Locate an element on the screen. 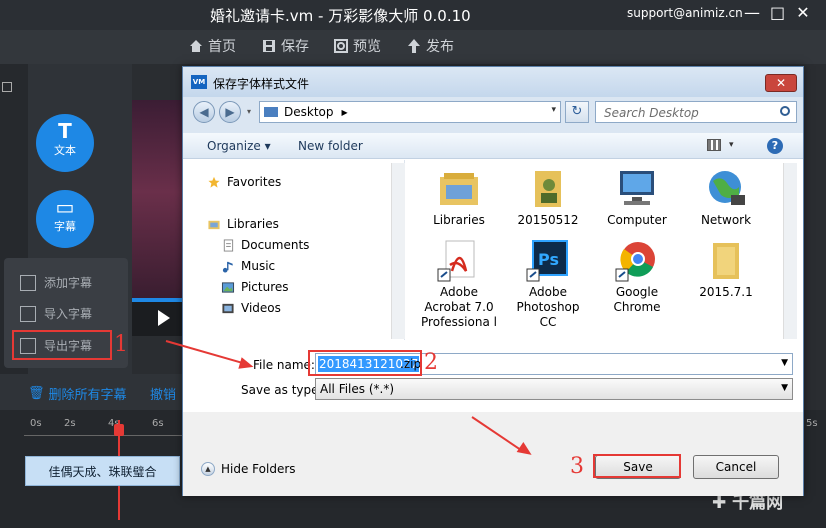 The width and height of the screenshot is (826, 528). dialog-title: 保存字体样式文件 is located at coordinates (261, 84).